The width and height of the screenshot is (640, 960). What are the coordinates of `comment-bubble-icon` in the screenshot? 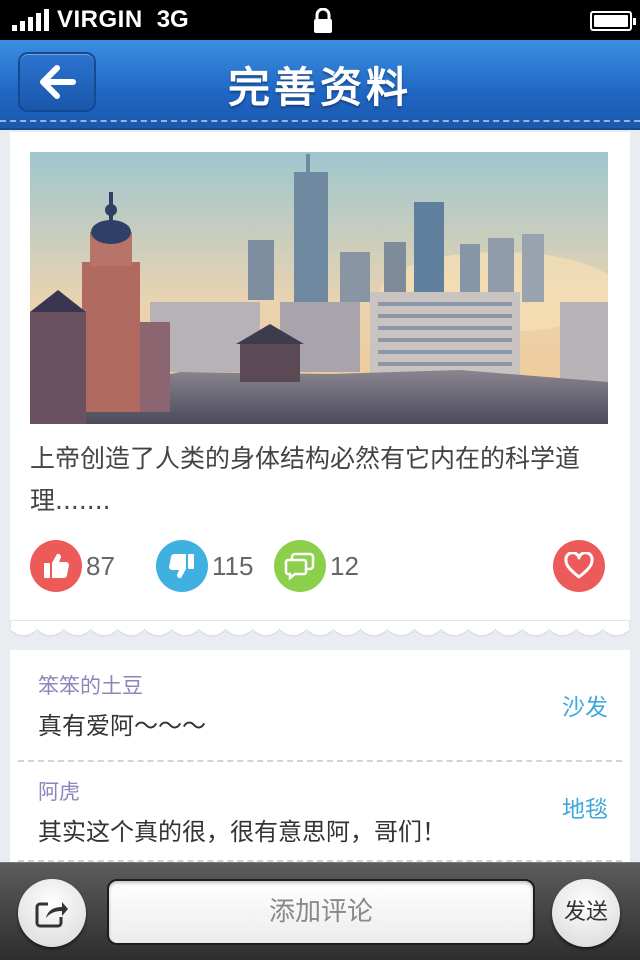 It's located at (300, 566).